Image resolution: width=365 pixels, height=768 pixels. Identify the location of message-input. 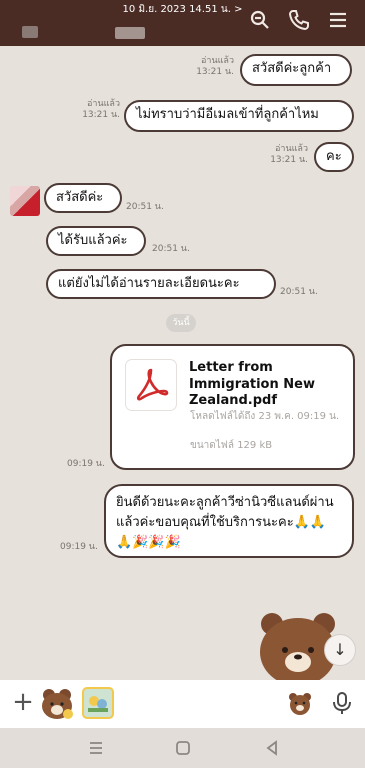
(201, 704).